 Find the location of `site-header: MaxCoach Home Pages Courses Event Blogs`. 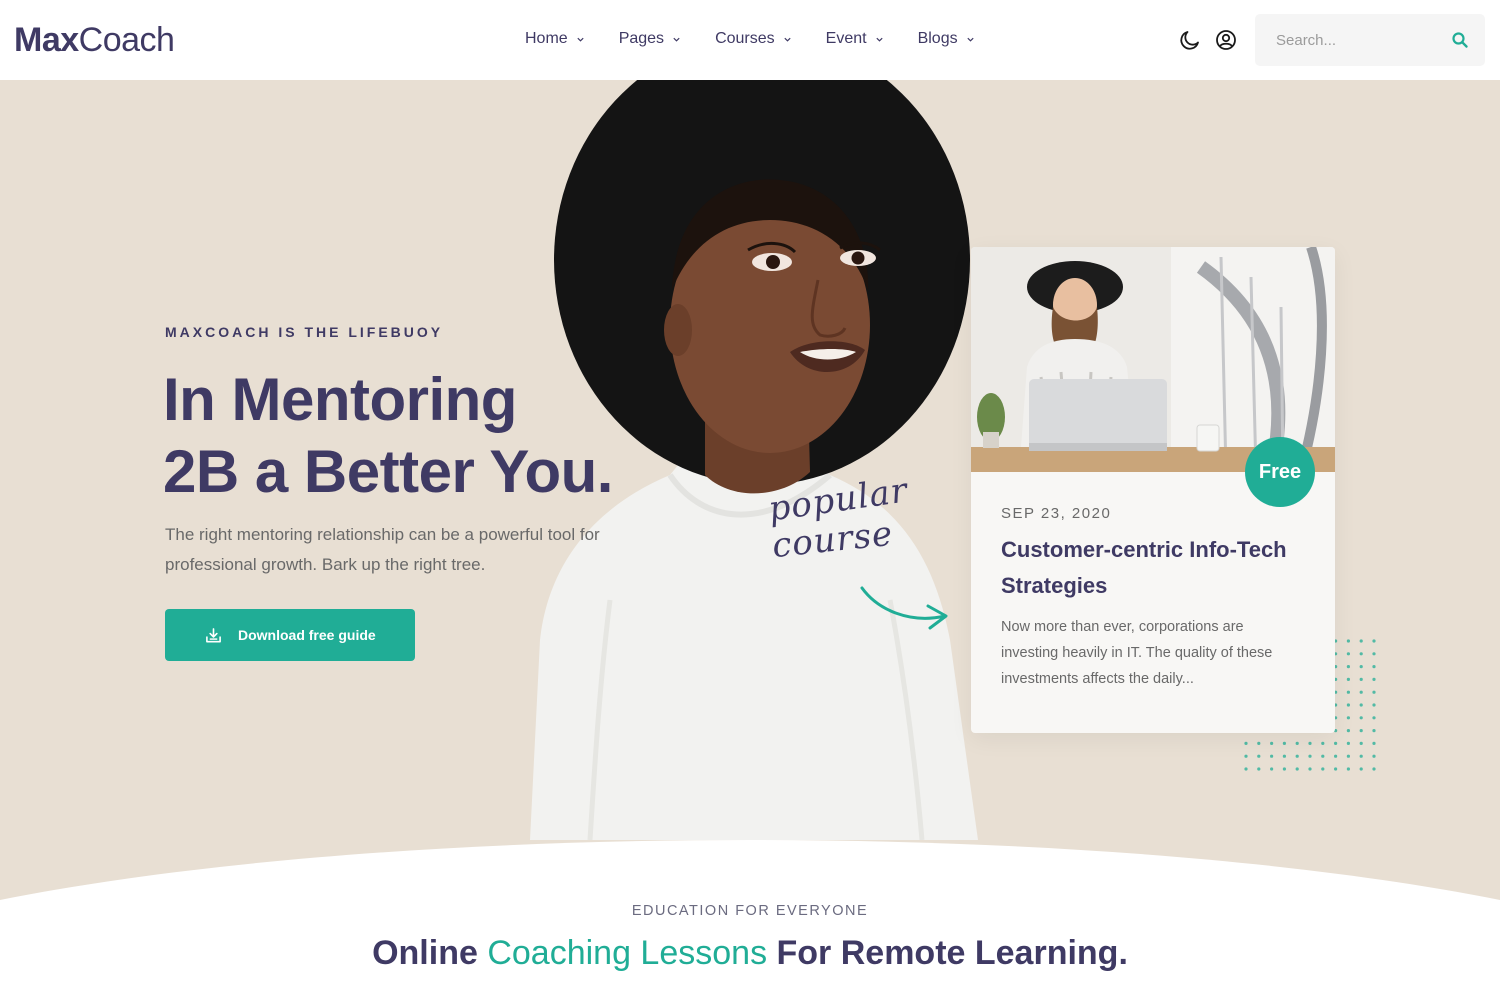

site-header: MaxCoach Home Pages Courses Event Blogs is located at coordinates (750, 40).